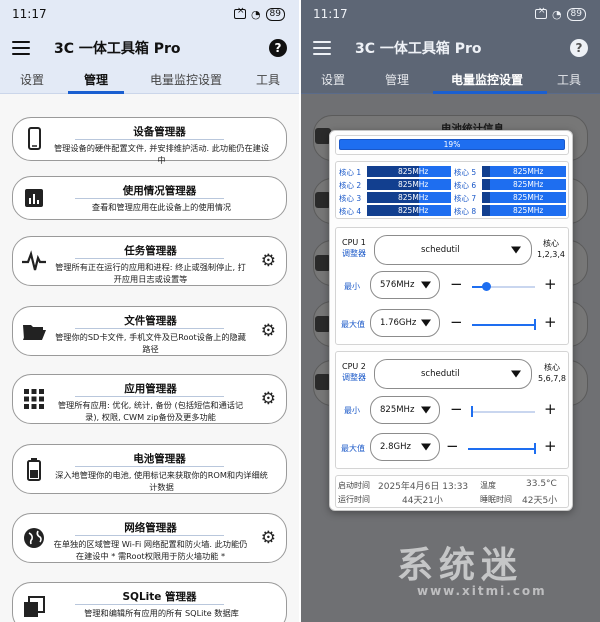 This screenshot has height=622, width=600. What do you see at coordinates (465, 198) in the screenshot?
I see `core-label: 核心 7` at bounding box center [465, 198].